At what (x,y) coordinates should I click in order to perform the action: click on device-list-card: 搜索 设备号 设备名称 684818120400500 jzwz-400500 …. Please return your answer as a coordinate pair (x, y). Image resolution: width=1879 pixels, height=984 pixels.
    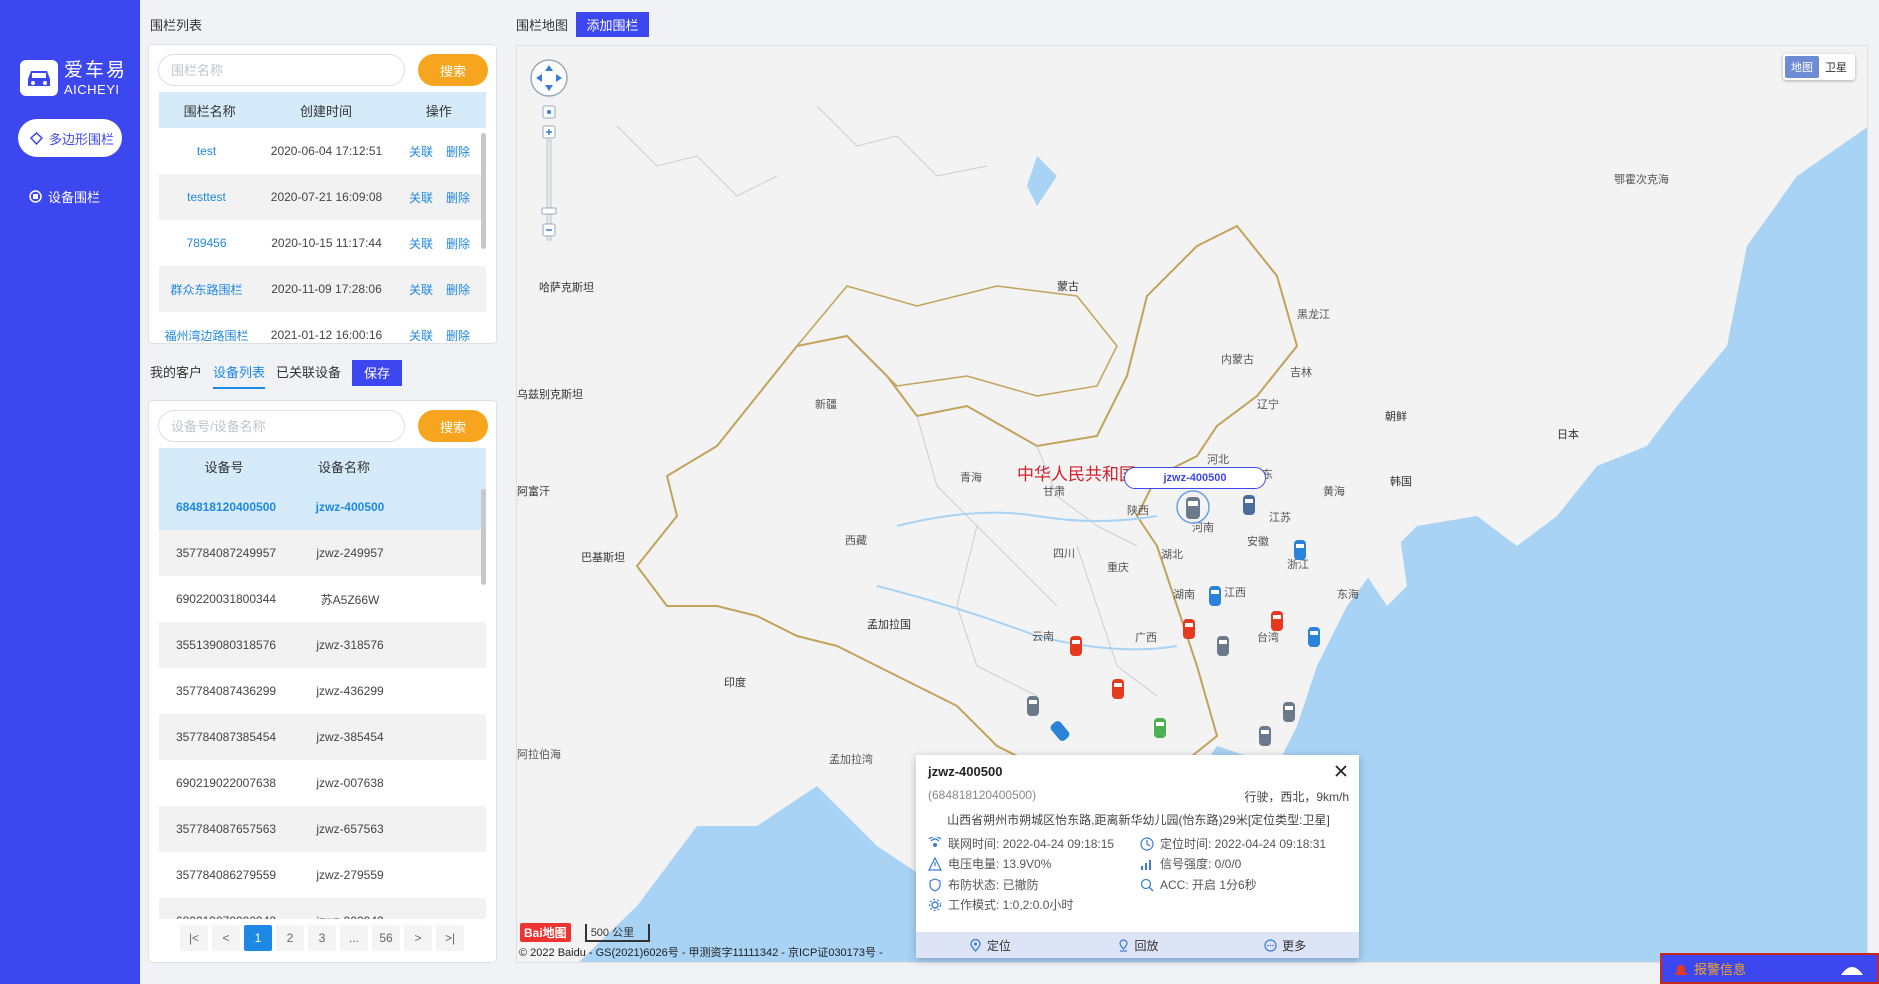
    Looking at the image, I should click on (322, 681).